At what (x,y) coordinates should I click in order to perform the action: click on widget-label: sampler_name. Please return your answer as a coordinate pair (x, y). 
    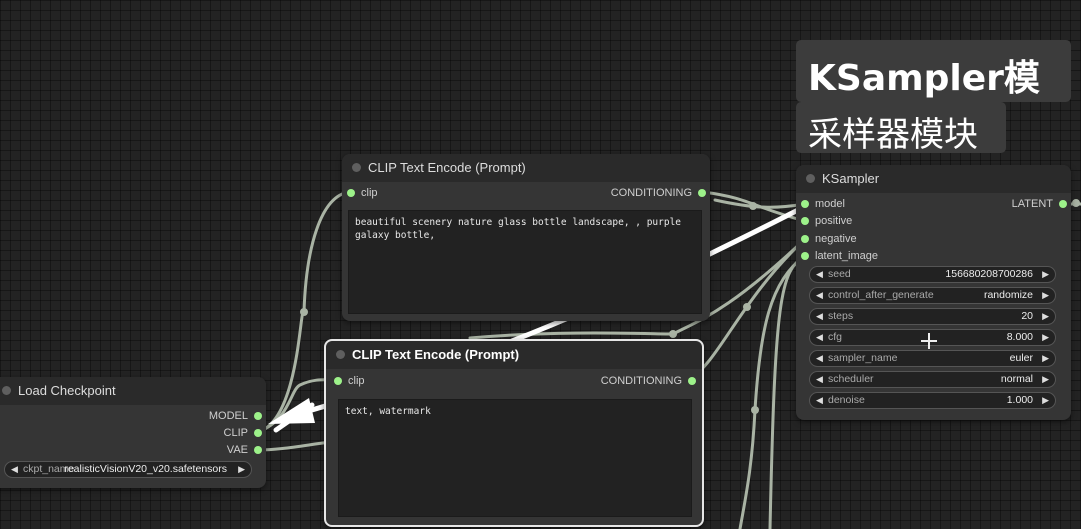
    Looking at the image, I should click on (863, 358).